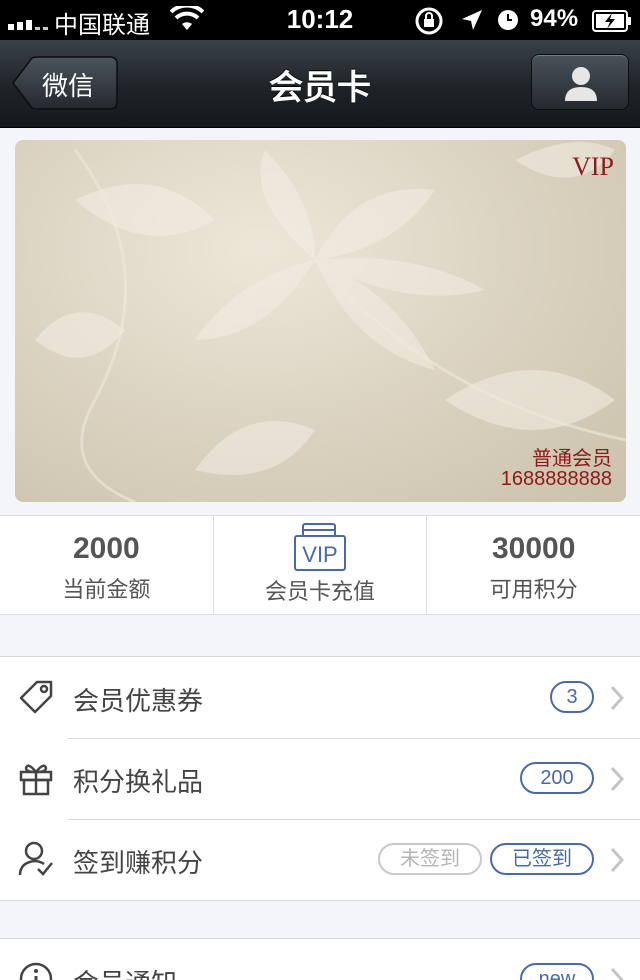  What do you see at coordinates (572, 458) in the screenshot?
I see `card-member-level: 普通会员` at bounding box center [572, 458].